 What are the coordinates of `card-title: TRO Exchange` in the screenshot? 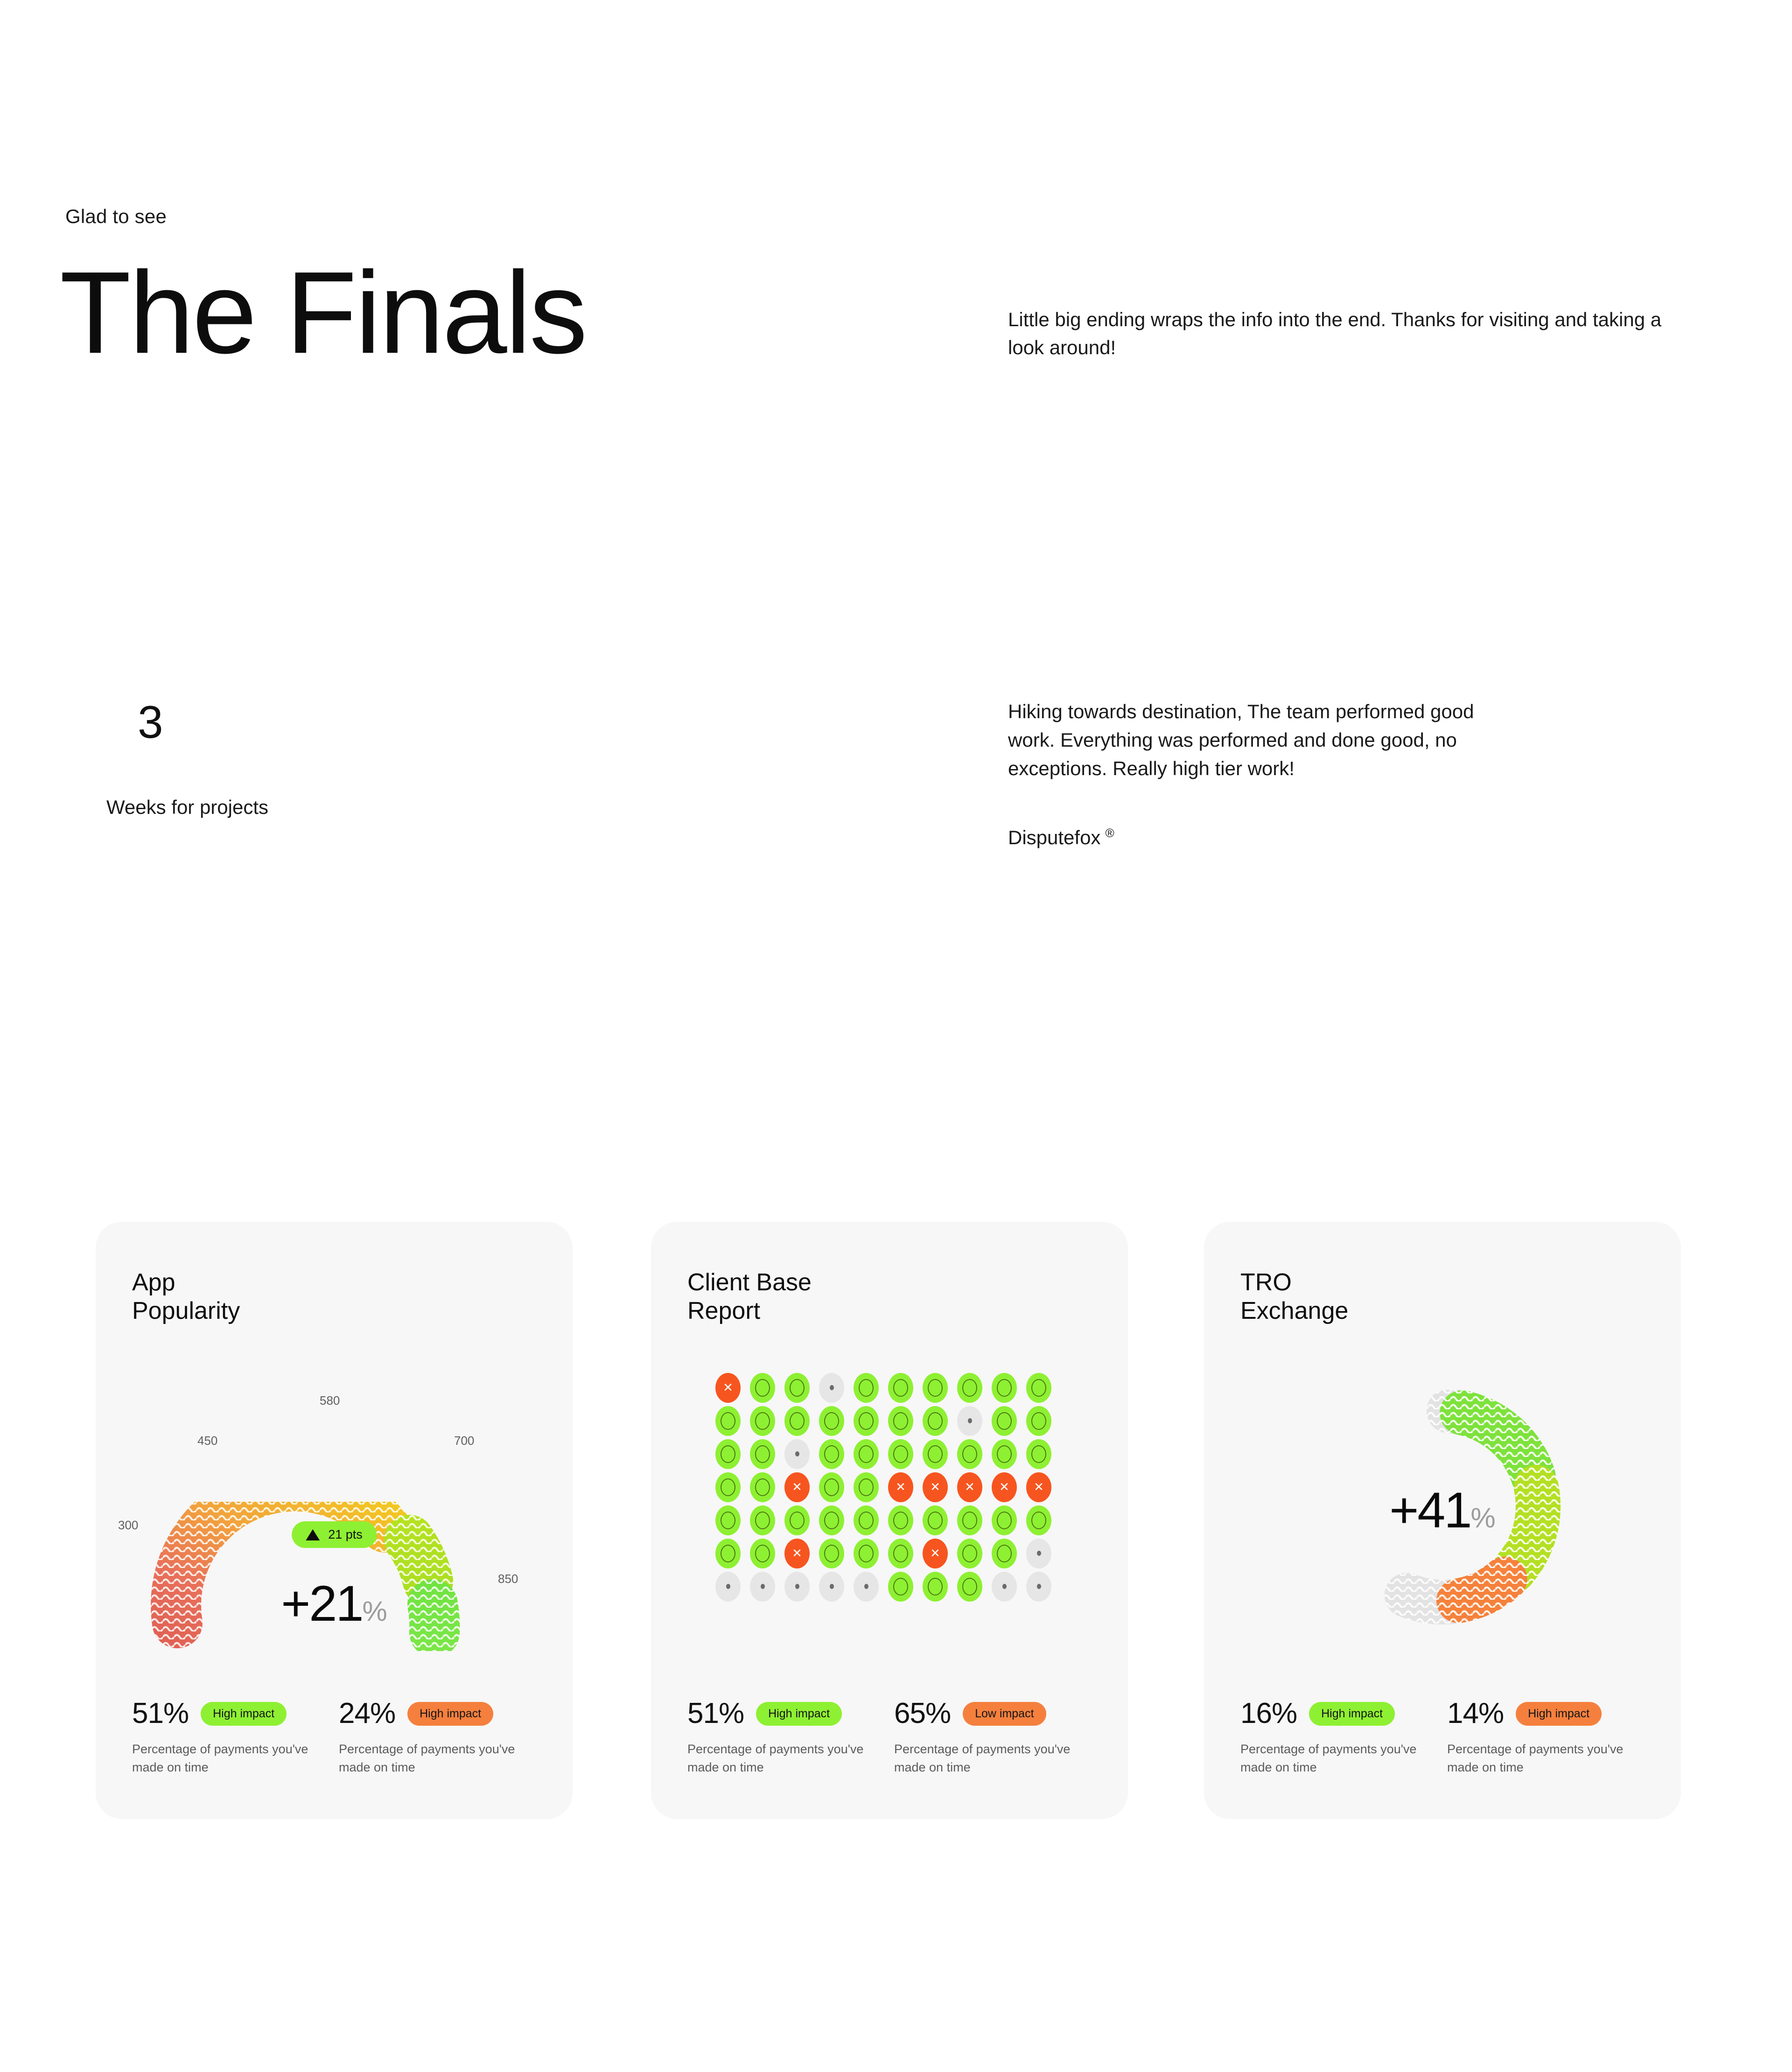 It's located at (1294, 1297).